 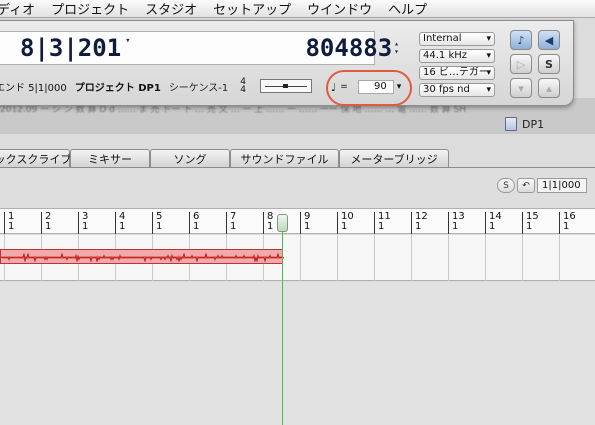 I want to click on ruler-mark: 12 1, so click(x=419, y=223).